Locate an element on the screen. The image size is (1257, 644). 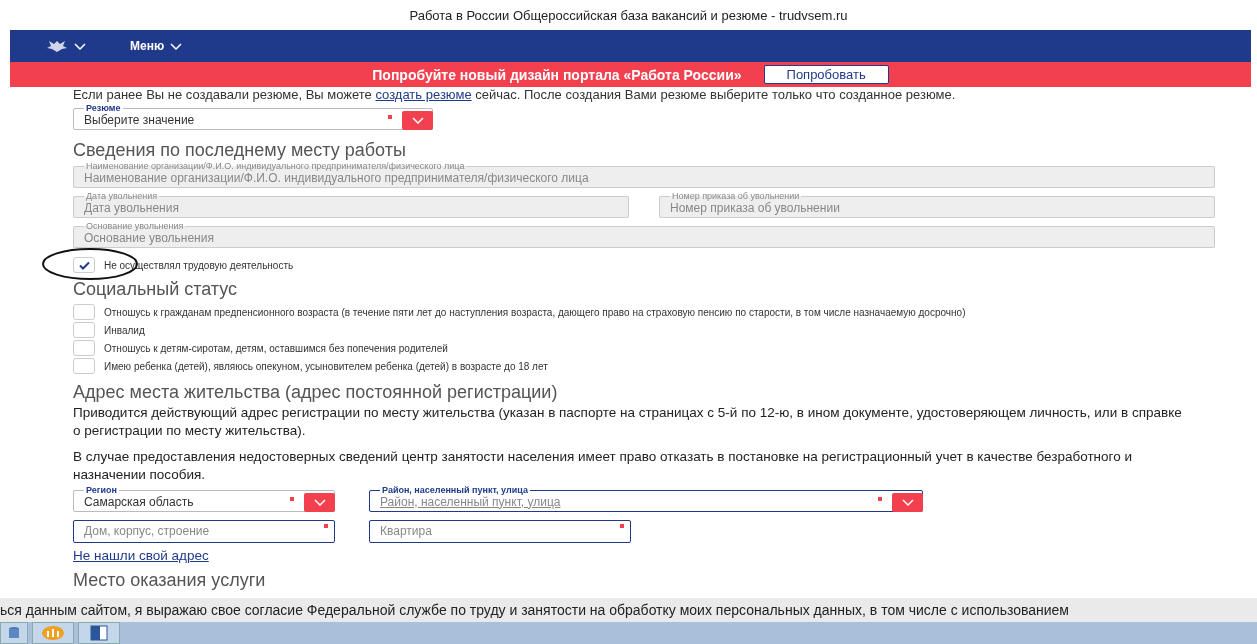
section-heading: Место оказания услуги is located at coordinates (170, 580).